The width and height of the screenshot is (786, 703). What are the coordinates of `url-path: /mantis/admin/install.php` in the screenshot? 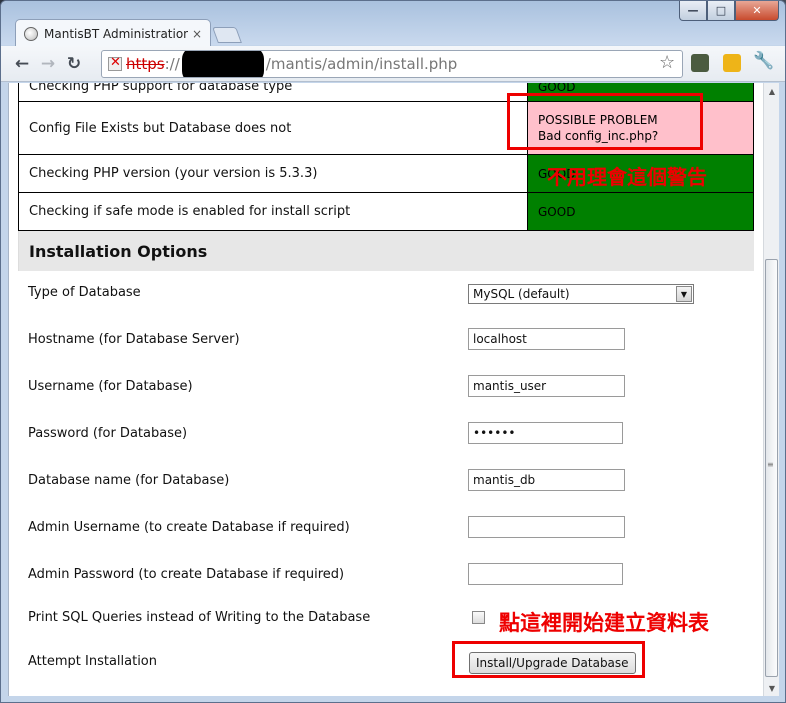 It's located at (361, 64).